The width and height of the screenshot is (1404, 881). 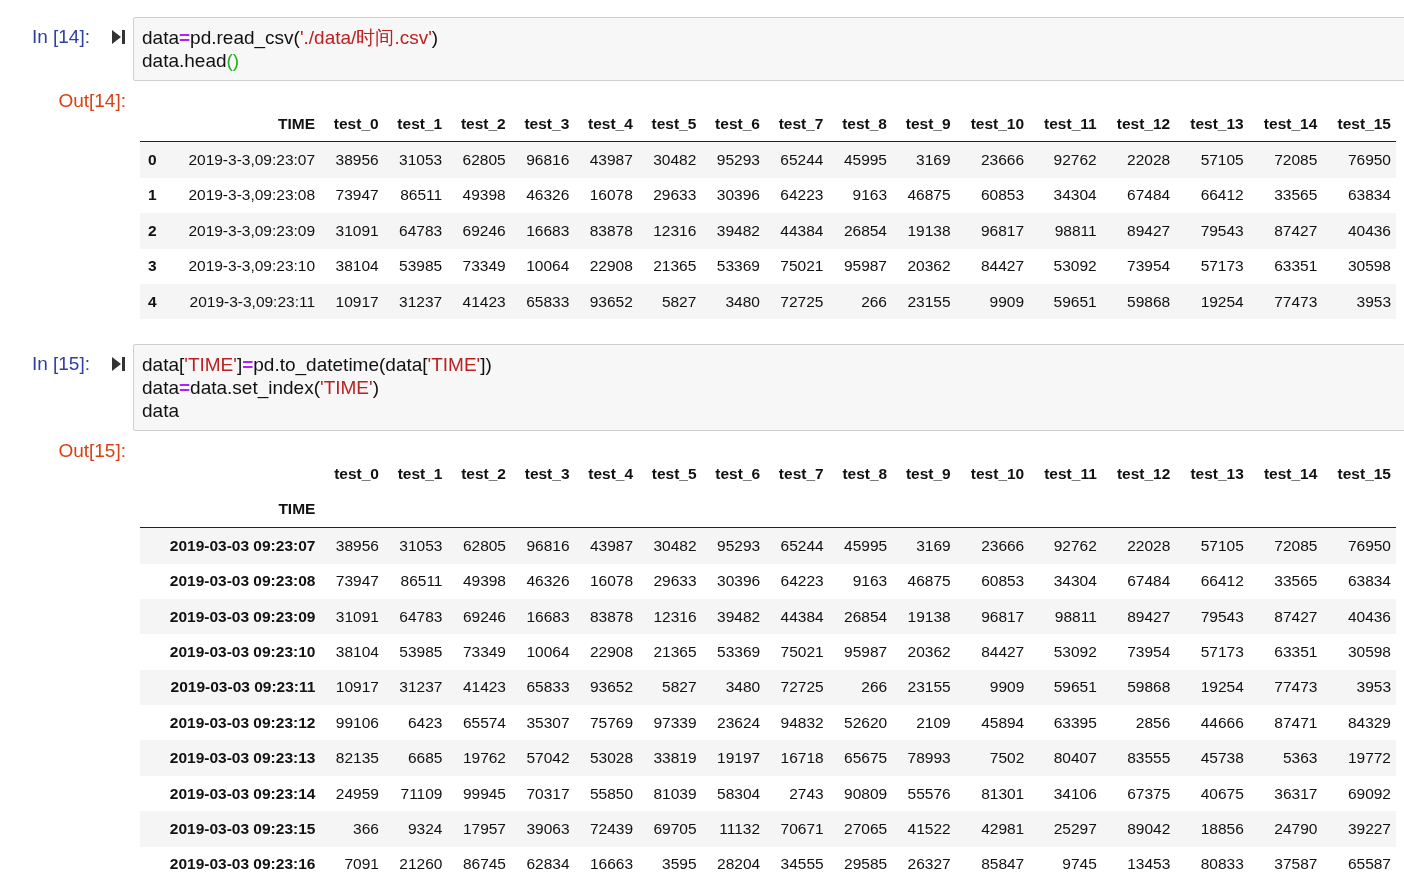 What do you see at coordinates (796, 195) in the screenshot?
I see `table-cell: 64223` at bounding box center [796, 195].